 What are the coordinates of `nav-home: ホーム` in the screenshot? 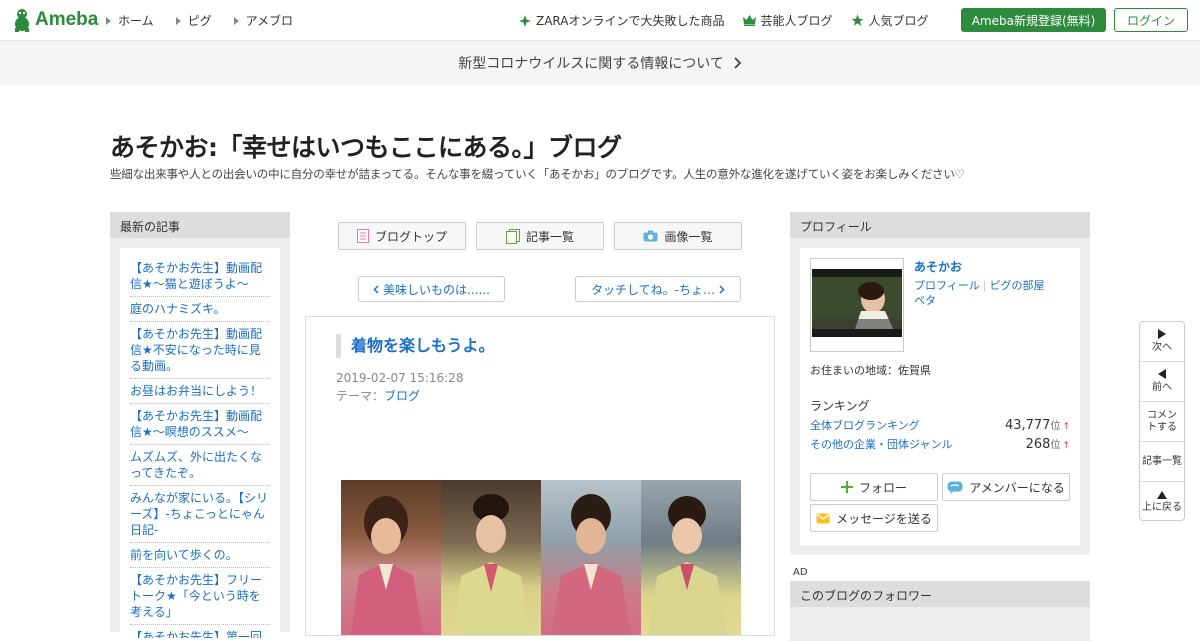 It's located at (130, 20).